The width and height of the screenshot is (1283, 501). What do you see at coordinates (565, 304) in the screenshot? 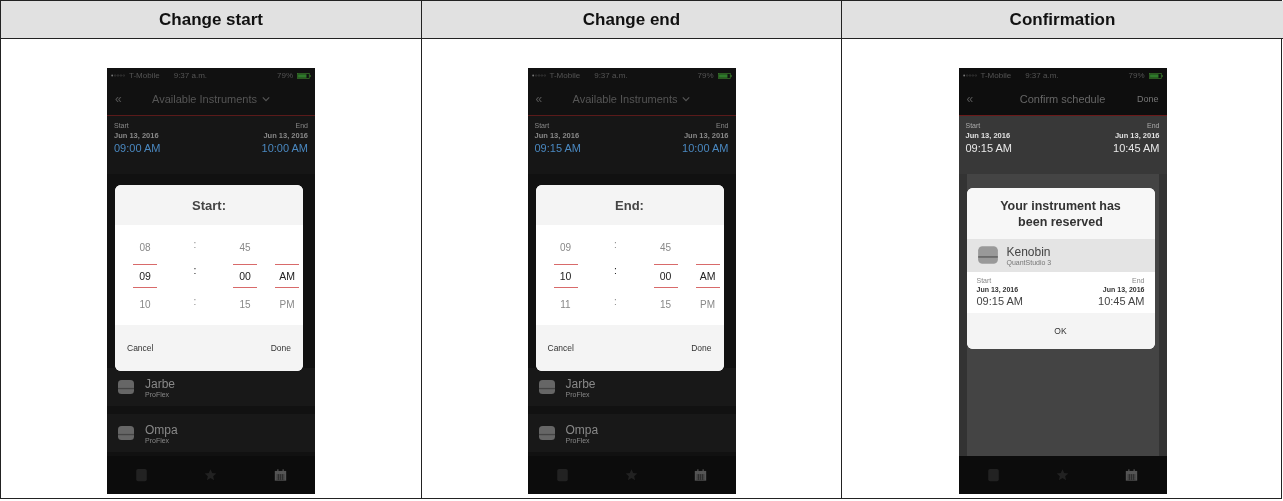
I see `hour-value: 11` at bounding box center [565, 304].